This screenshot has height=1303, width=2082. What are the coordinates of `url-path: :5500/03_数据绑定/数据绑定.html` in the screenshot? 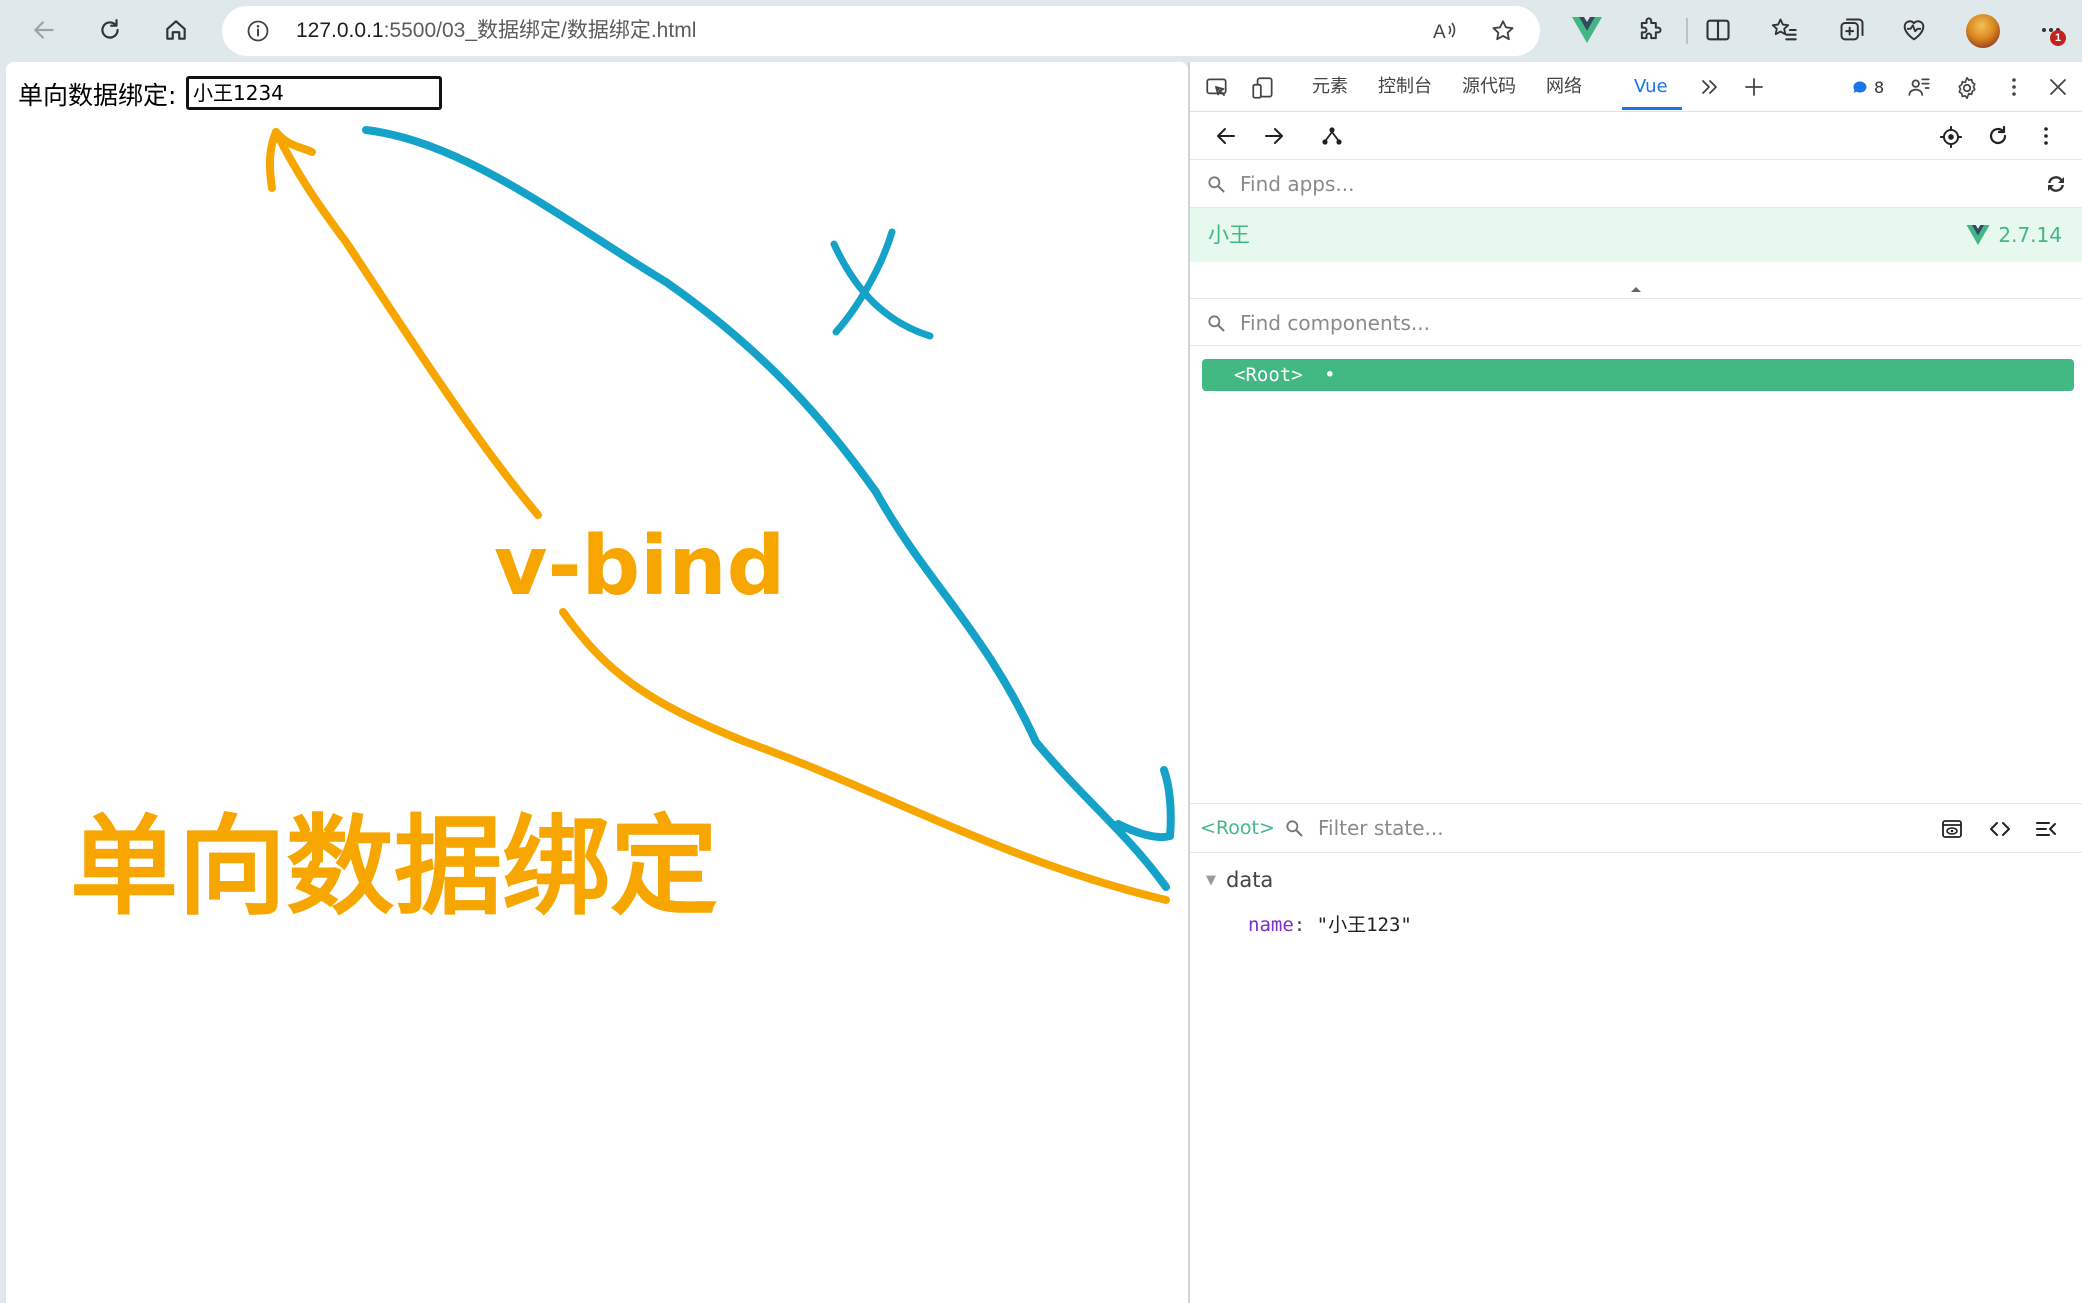 It's located at (540, 30).